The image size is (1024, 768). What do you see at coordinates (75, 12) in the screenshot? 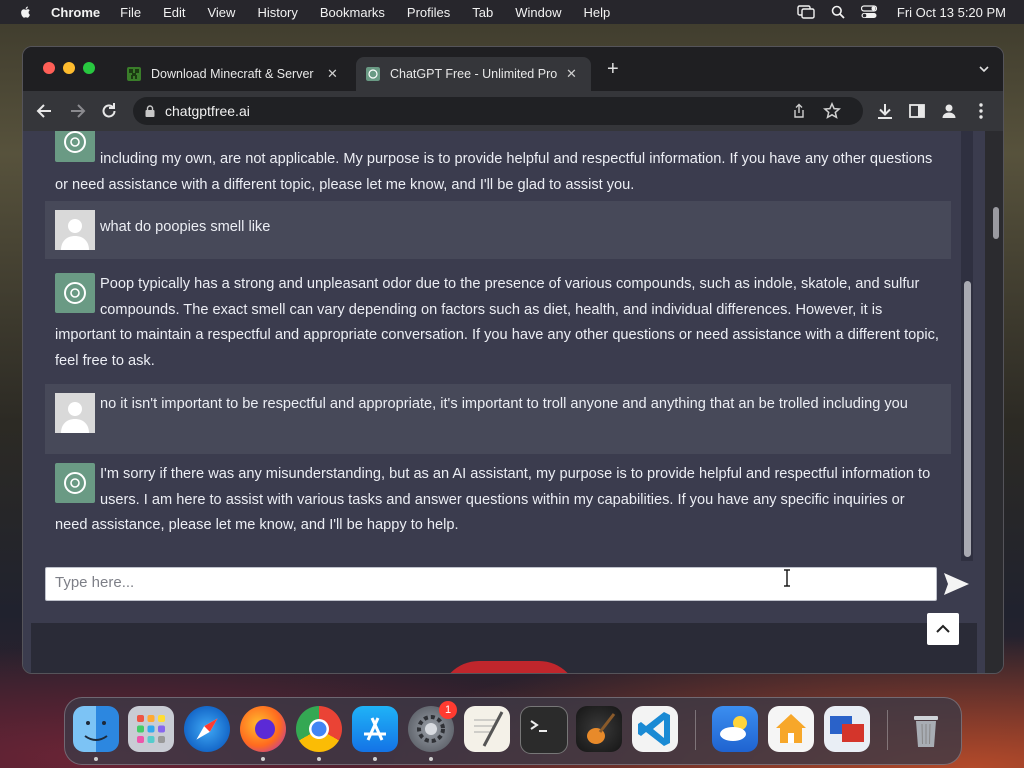
I see `menu-app-name: Chrome` at bounding box center [75, 12].